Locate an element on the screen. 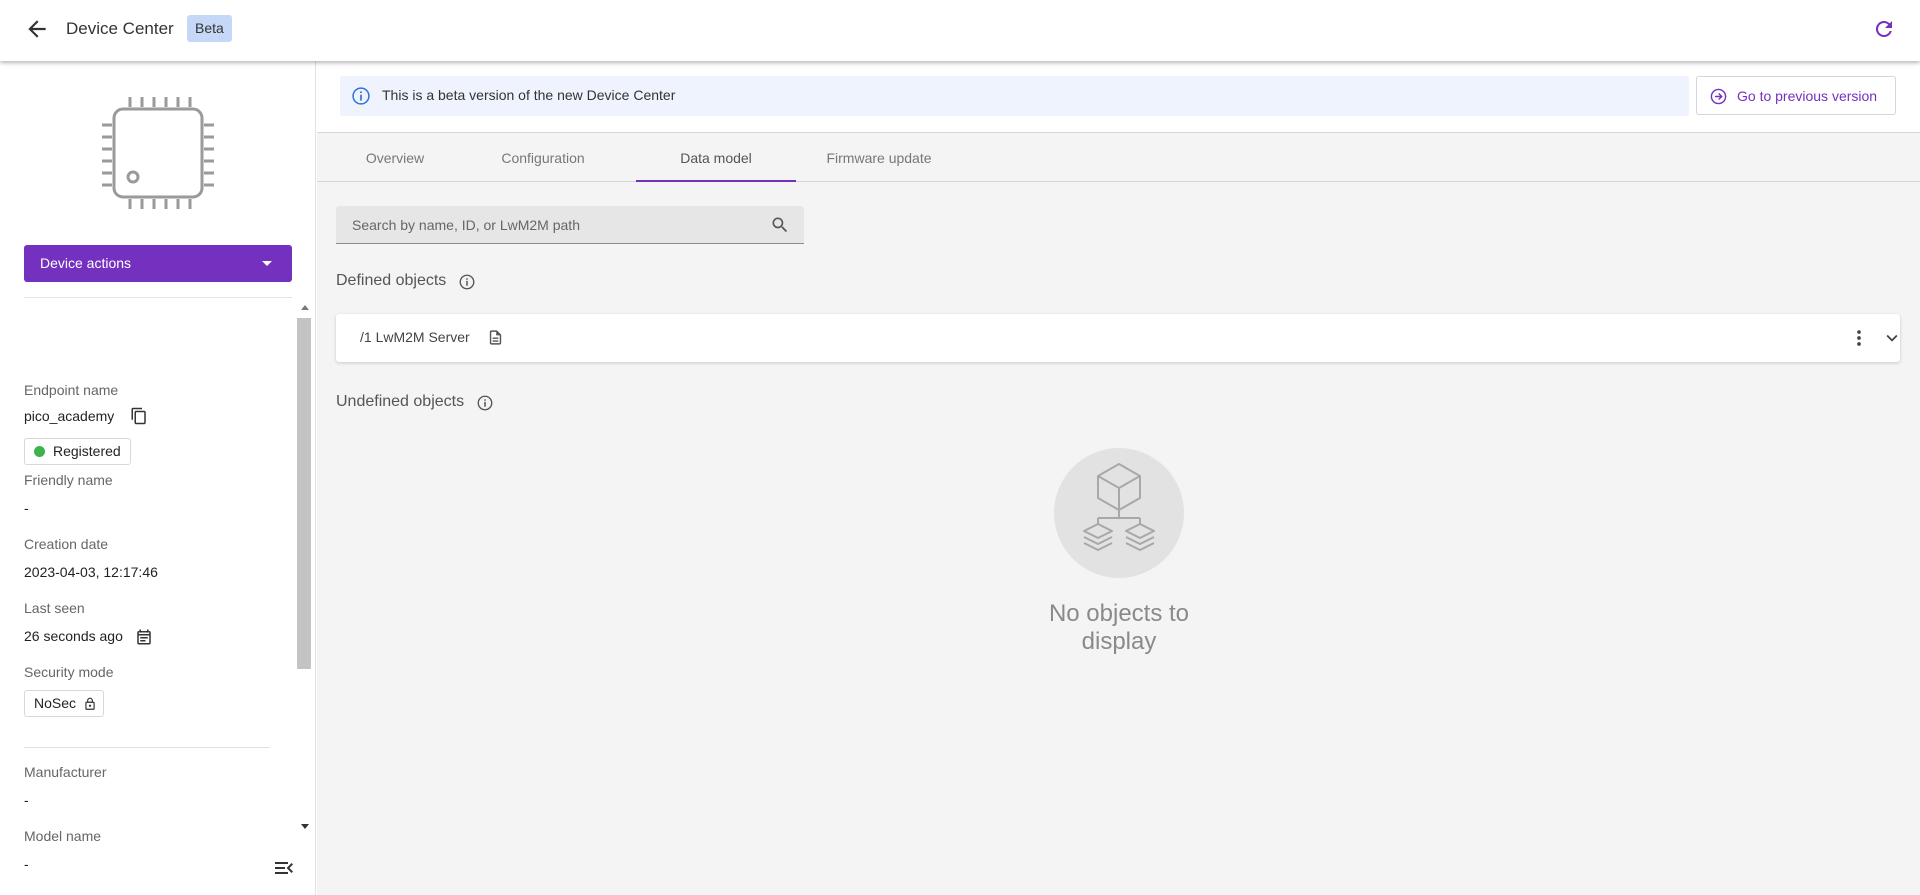  tab-data-model: Data model is located at coordinates (716, 158).